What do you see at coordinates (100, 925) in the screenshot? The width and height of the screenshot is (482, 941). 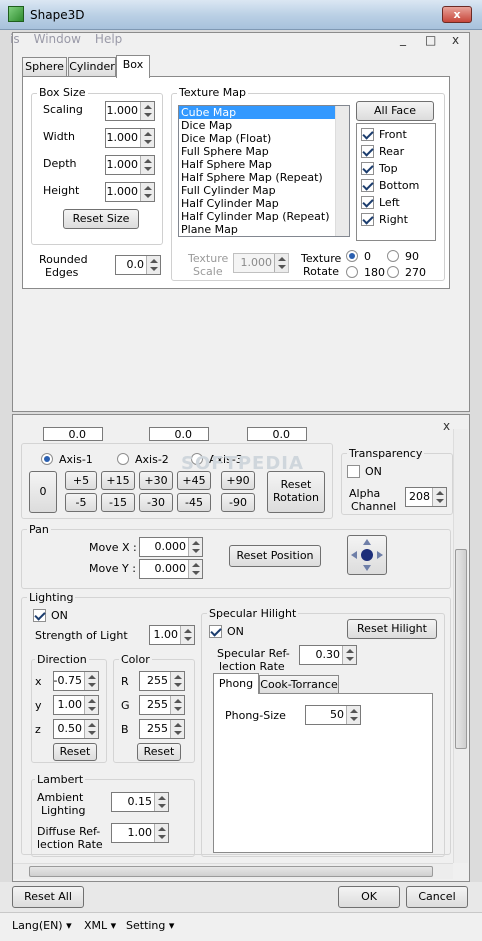 I see `xml-menu: XML ▾` at bounding box center [100, 925].